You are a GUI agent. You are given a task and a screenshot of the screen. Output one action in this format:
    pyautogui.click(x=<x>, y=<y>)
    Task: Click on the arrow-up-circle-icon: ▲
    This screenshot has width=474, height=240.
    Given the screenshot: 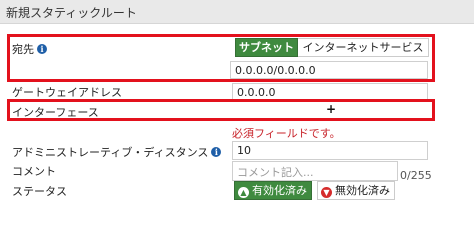 What is the action you would take?
    pyautogui.click(x=243, y=192)
    